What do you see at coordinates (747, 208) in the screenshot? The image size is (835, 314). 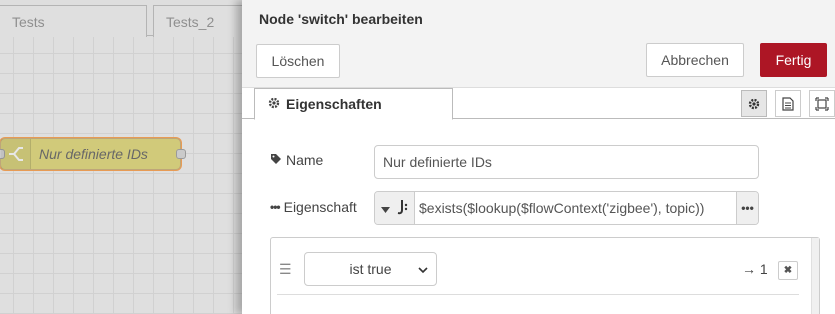 I see `expand-editor-button: •••` at bounding box center [747, 208].